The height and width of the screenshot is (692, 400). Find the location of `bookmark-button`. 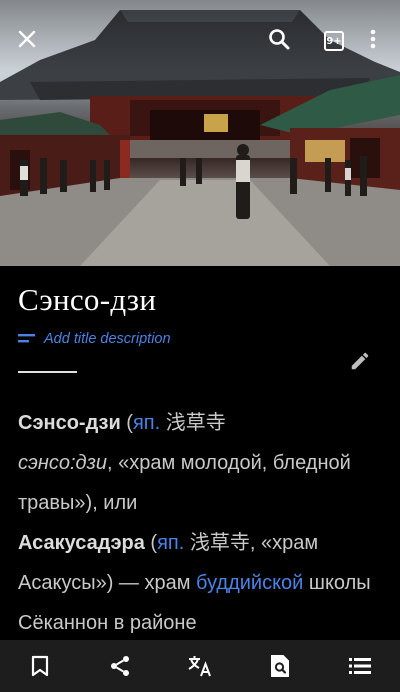

bookmark-button is located at coordinates (40, 666).